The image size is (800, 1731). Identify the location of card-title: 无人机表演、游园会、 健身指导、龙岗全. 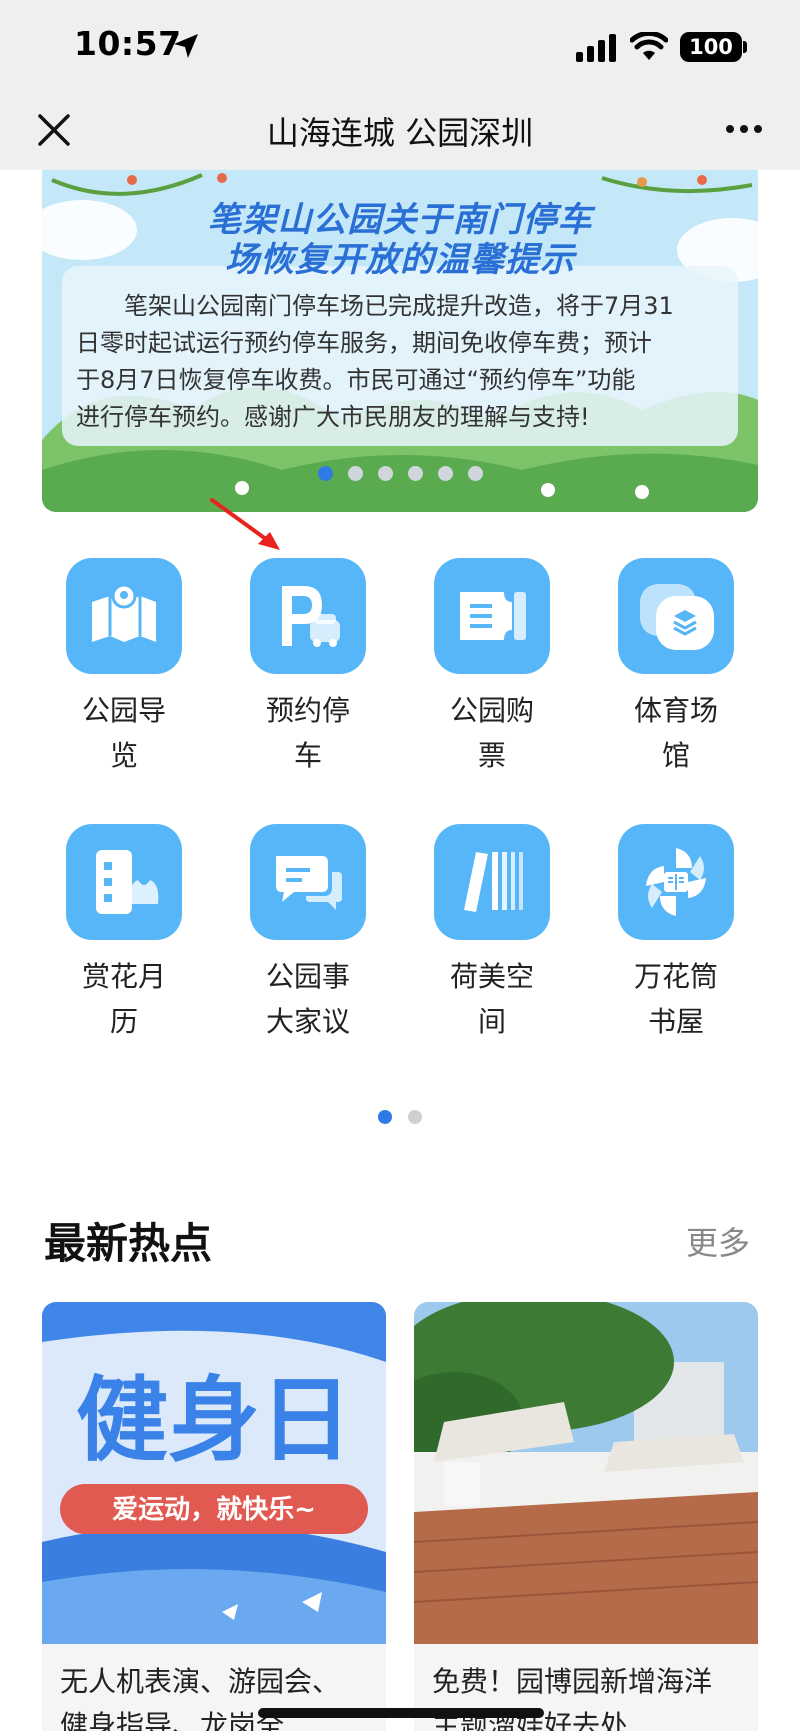
(220, 1695).